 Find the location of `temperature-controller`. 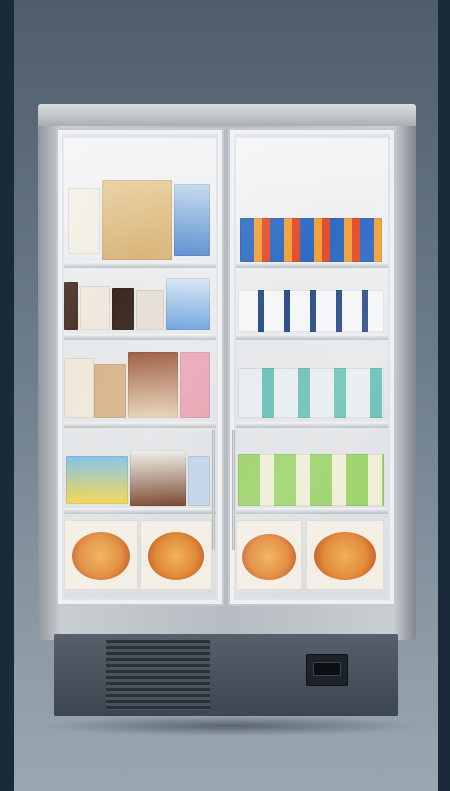

temperature-controller is located at coordinates (327, 670).